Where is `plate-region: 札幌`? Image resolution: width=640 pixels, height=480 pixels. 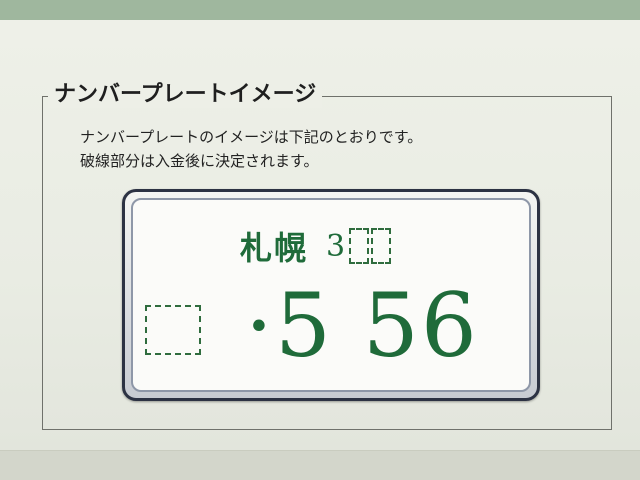 plate-region: 札幌 is located at coordinates (274, 248).